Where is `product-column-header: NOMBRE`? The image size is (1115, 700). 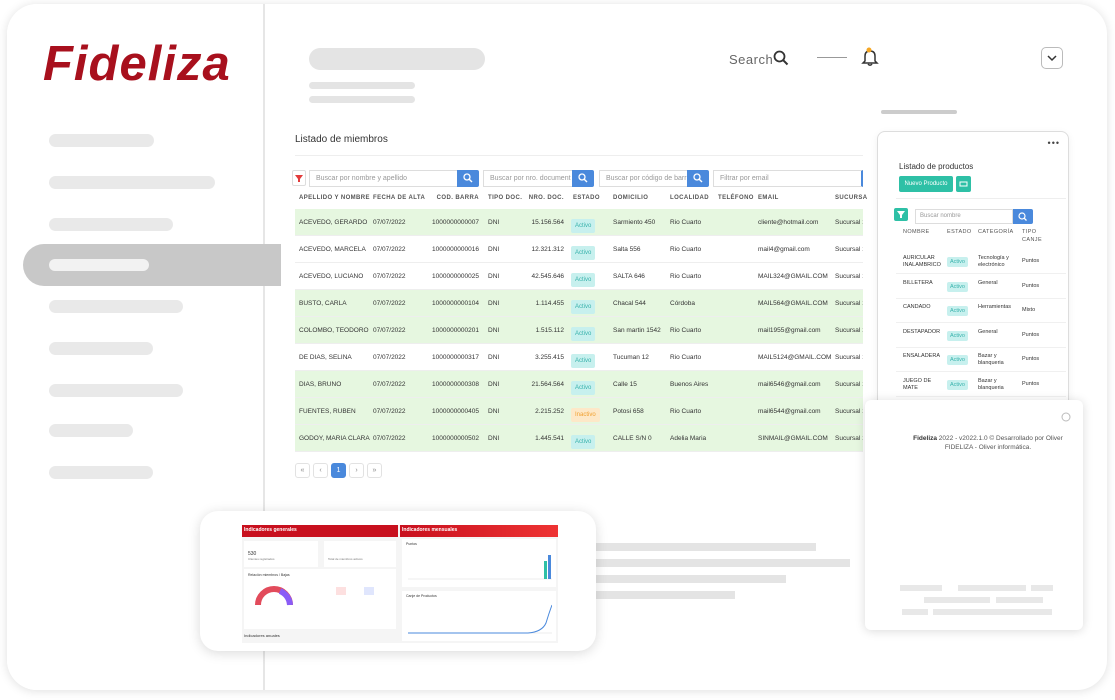 product-column-header: NOMBRE is located at coordinates (928, 232).